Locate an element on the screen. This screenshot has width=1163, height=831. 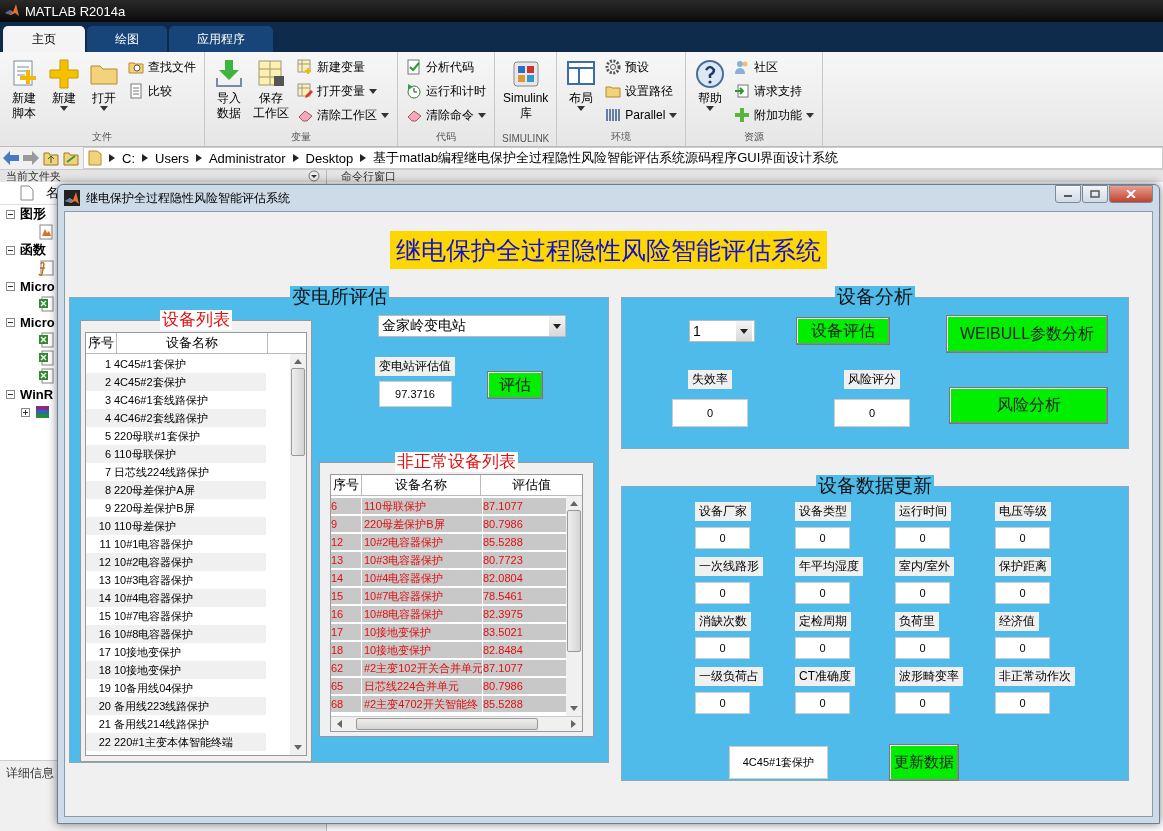
toolstrip-button: 打开 is located at coordinates (104, 93).